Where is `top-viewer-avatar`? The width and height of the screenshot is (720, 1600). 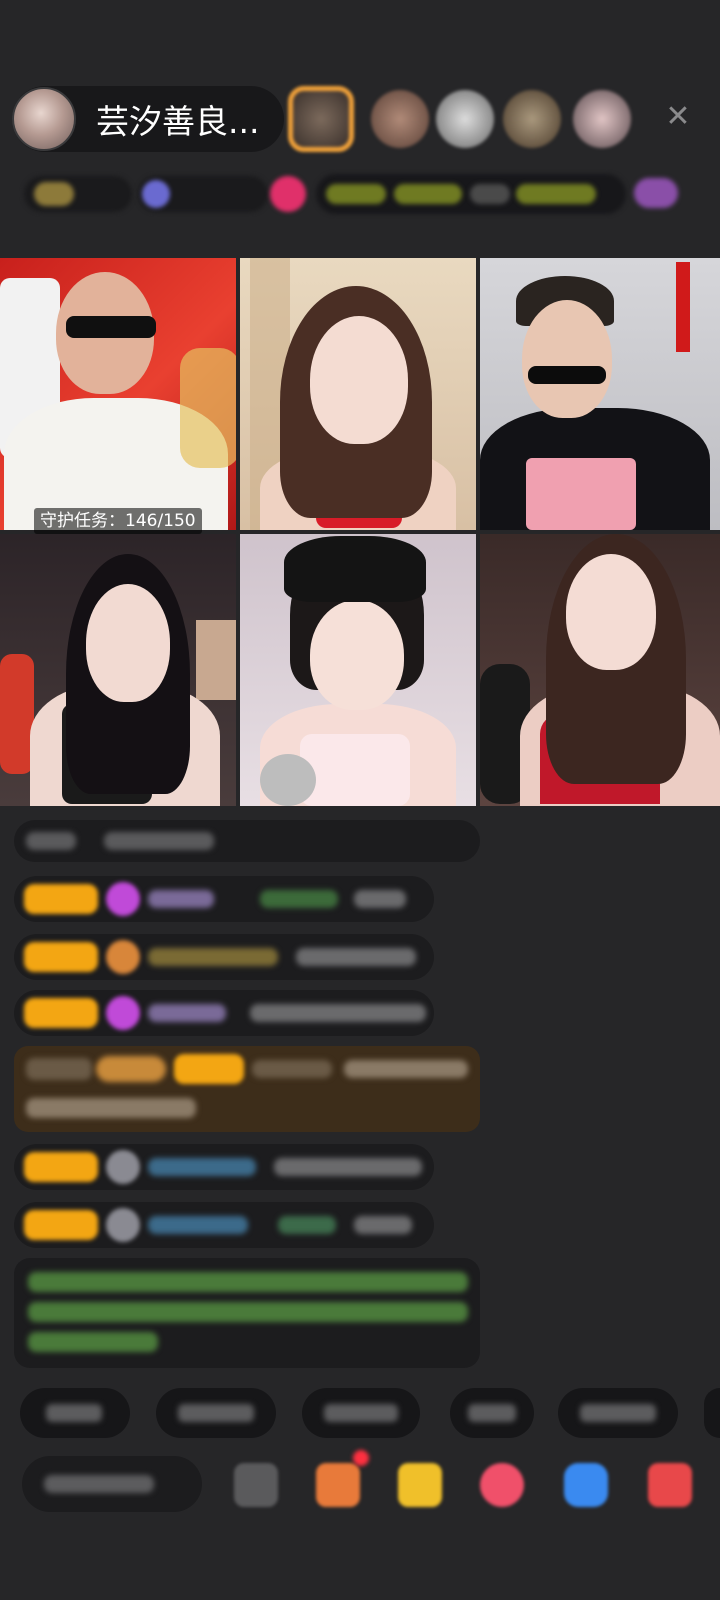 top-viewer-avatar is located at coordinates (321, 119).